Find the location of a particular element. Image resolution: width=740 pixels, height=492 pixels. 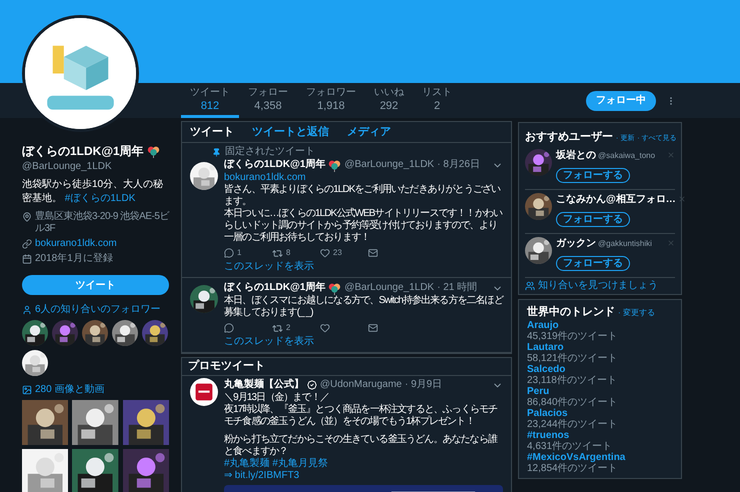

tweet-time: · 8月26日 is located at coordinates (458, 165).